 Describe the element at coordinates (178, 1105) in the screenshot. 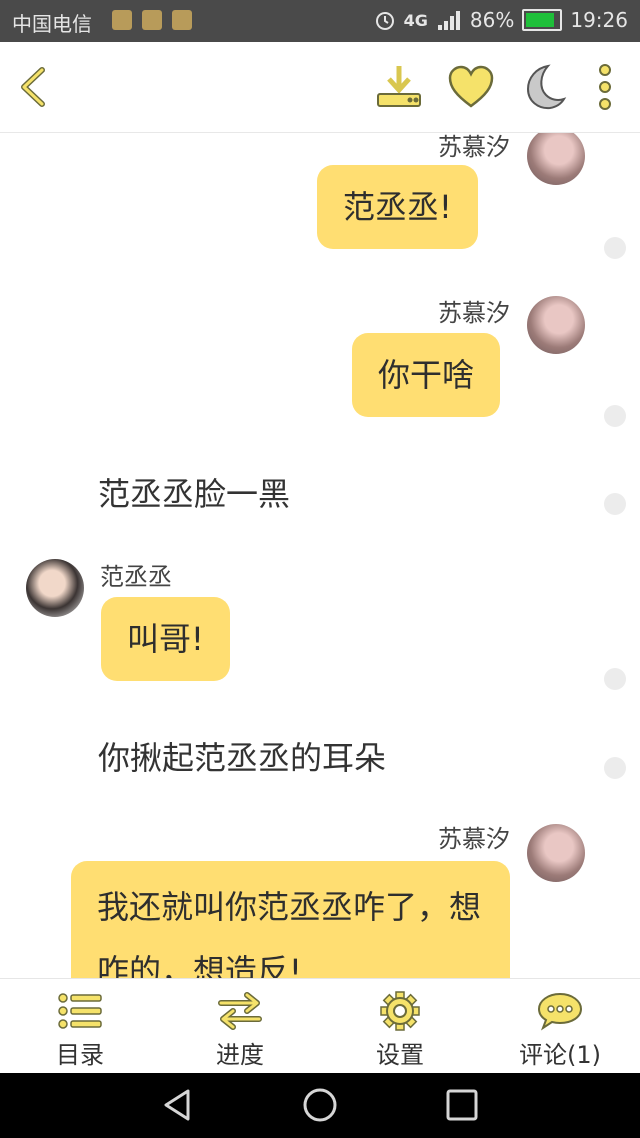

I see `back-triangle-icon` at that location.